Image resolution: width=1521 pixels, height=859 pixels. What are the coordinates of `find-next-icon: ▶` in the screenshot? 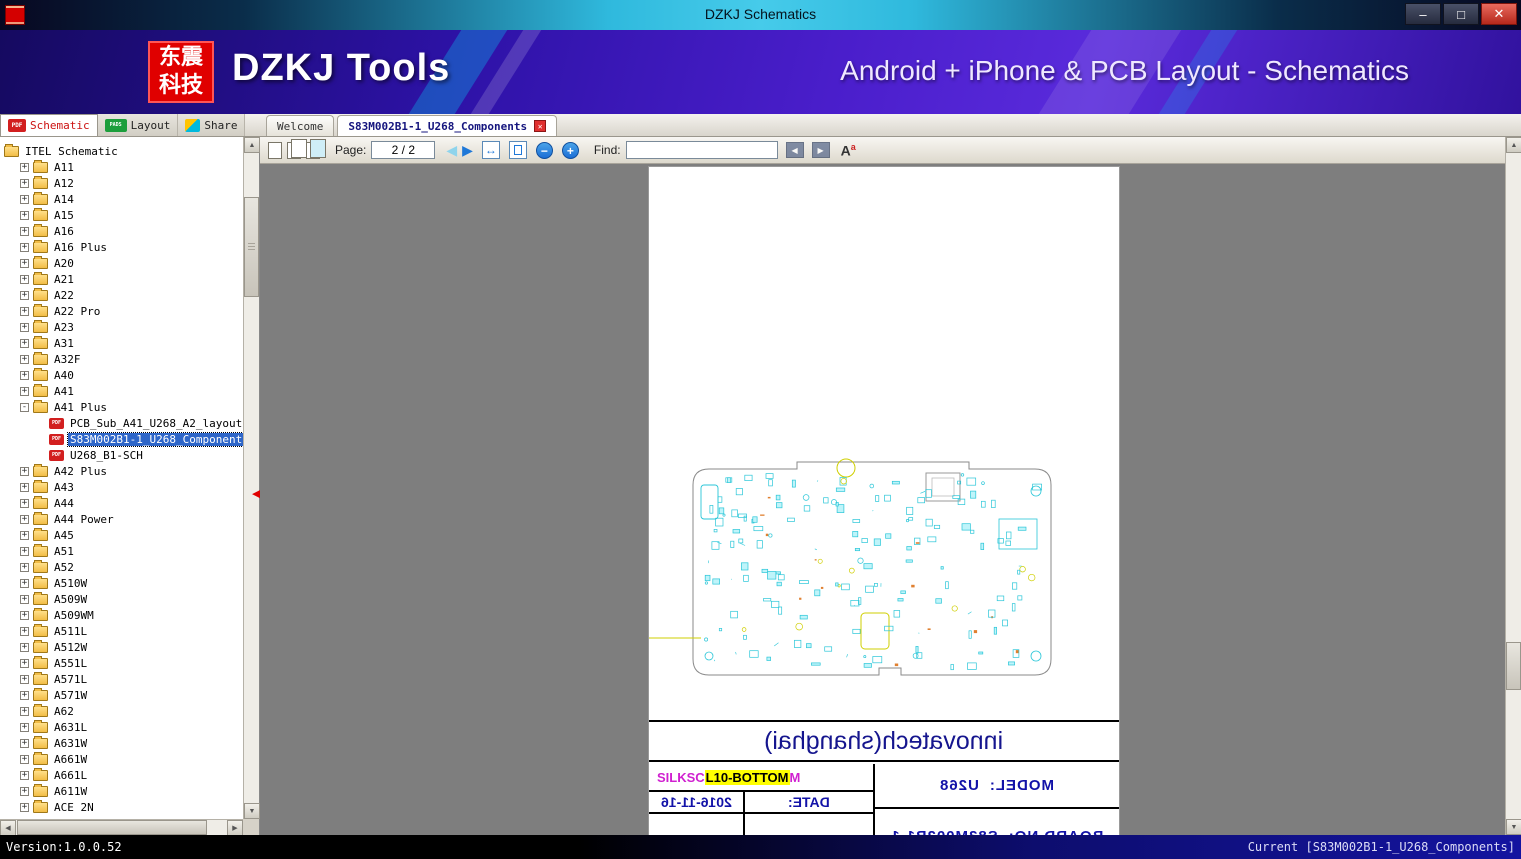 It's located at (820, 150).